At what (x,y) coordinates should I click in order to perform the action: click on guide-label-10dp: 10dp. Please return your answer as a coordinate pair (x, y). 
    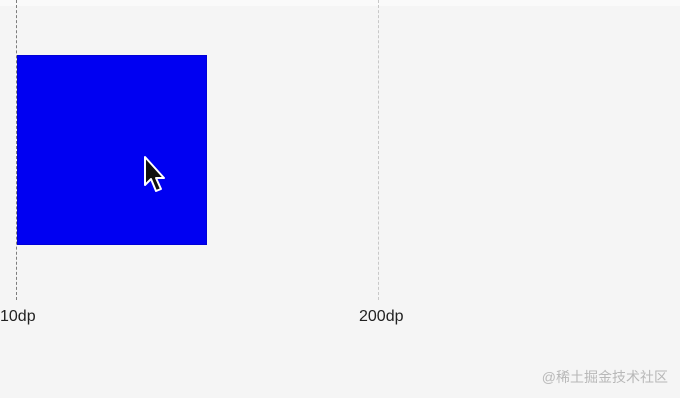
    Looking at the image, I should click on (18, 316).